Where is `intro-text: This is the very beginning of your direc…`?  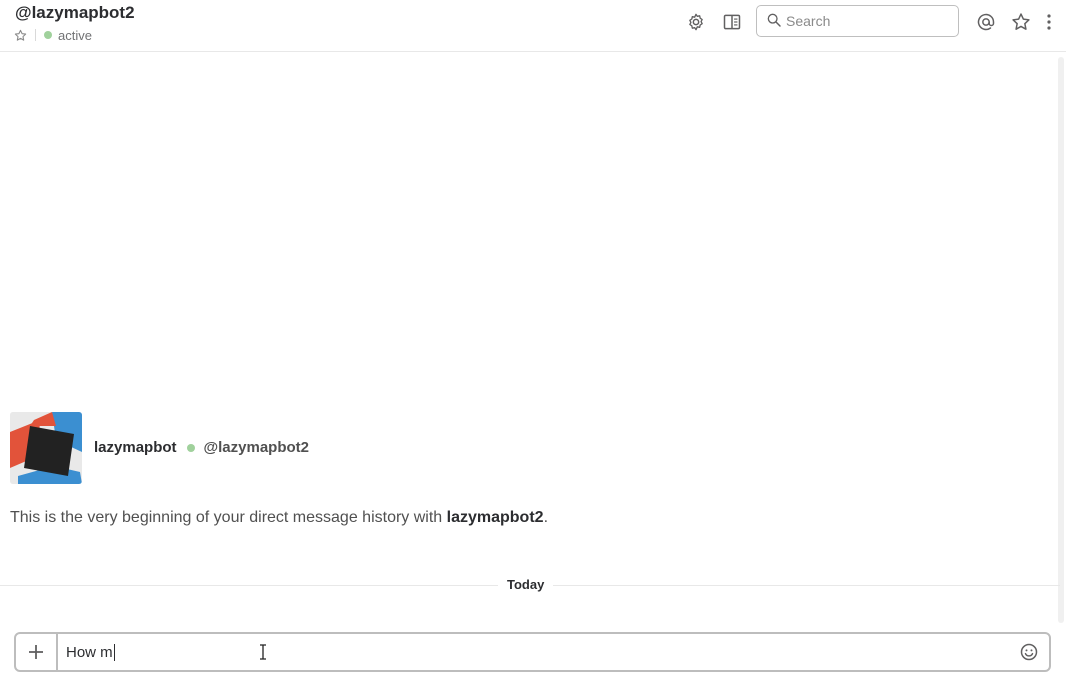
intro-text: This is the very beginning of your direc… is located at coordinates (279, 518).